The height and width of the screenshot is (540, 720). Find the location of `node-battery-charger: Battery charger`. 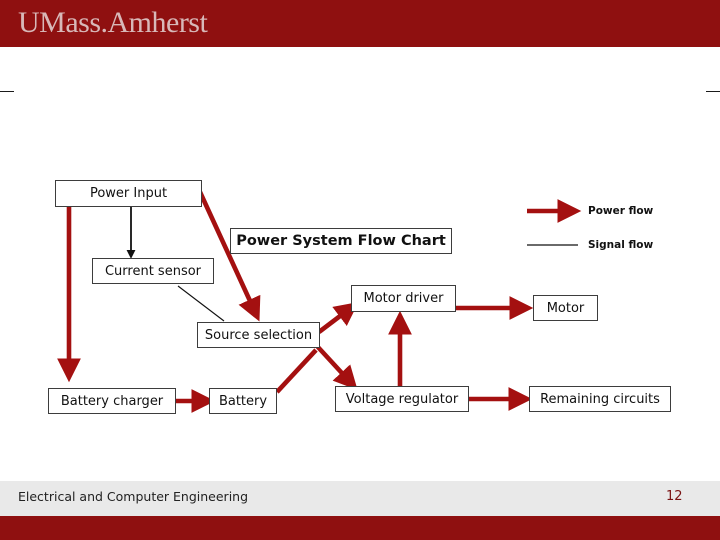

node-battery-charger: Battery charger is located at coordinates (112, 401).